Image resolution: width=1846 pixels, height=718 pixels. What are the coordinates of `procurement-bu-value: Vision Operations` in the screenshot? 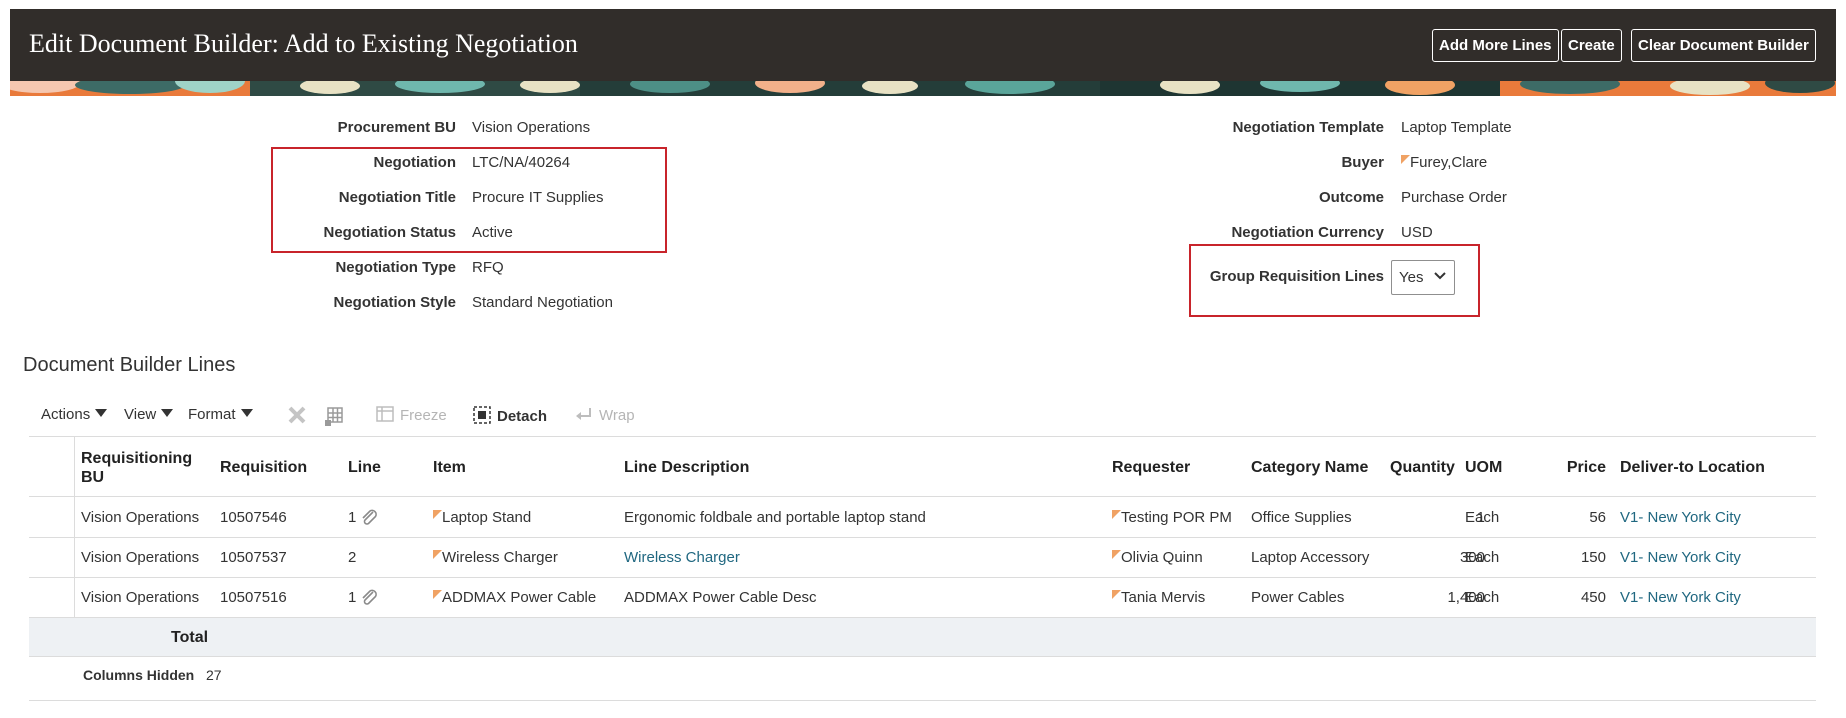 It's located at (531, 127).